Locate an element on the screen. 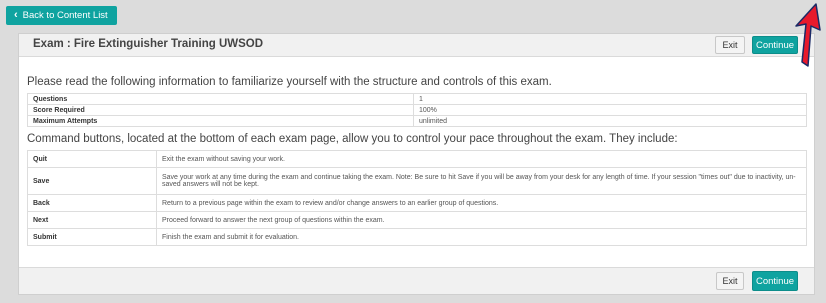 This screenshot has height=303, width=826. info-value: unlimited is located at coordinates (610, 121).